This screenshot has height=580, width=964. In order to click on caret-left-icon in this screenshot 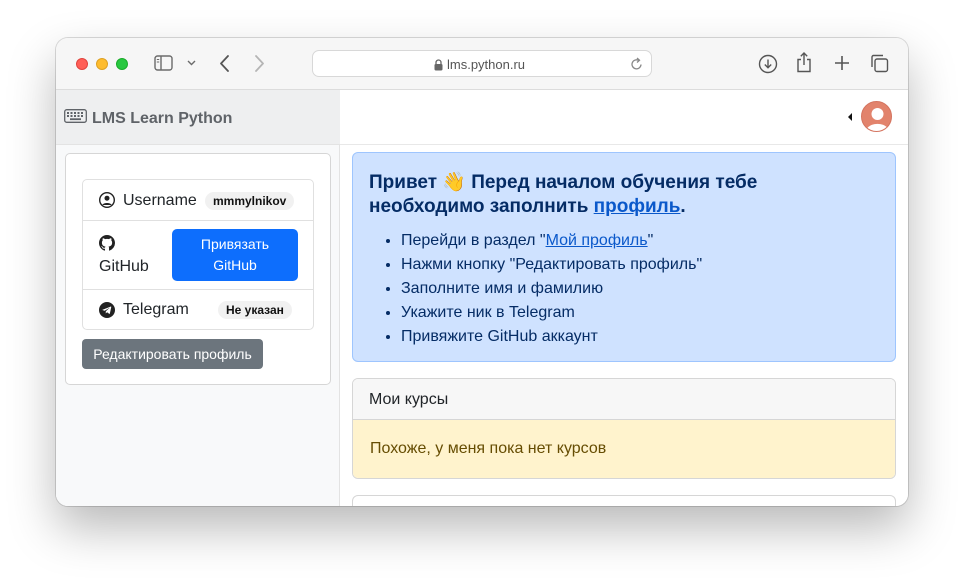, I will do `click(850, 117)`.